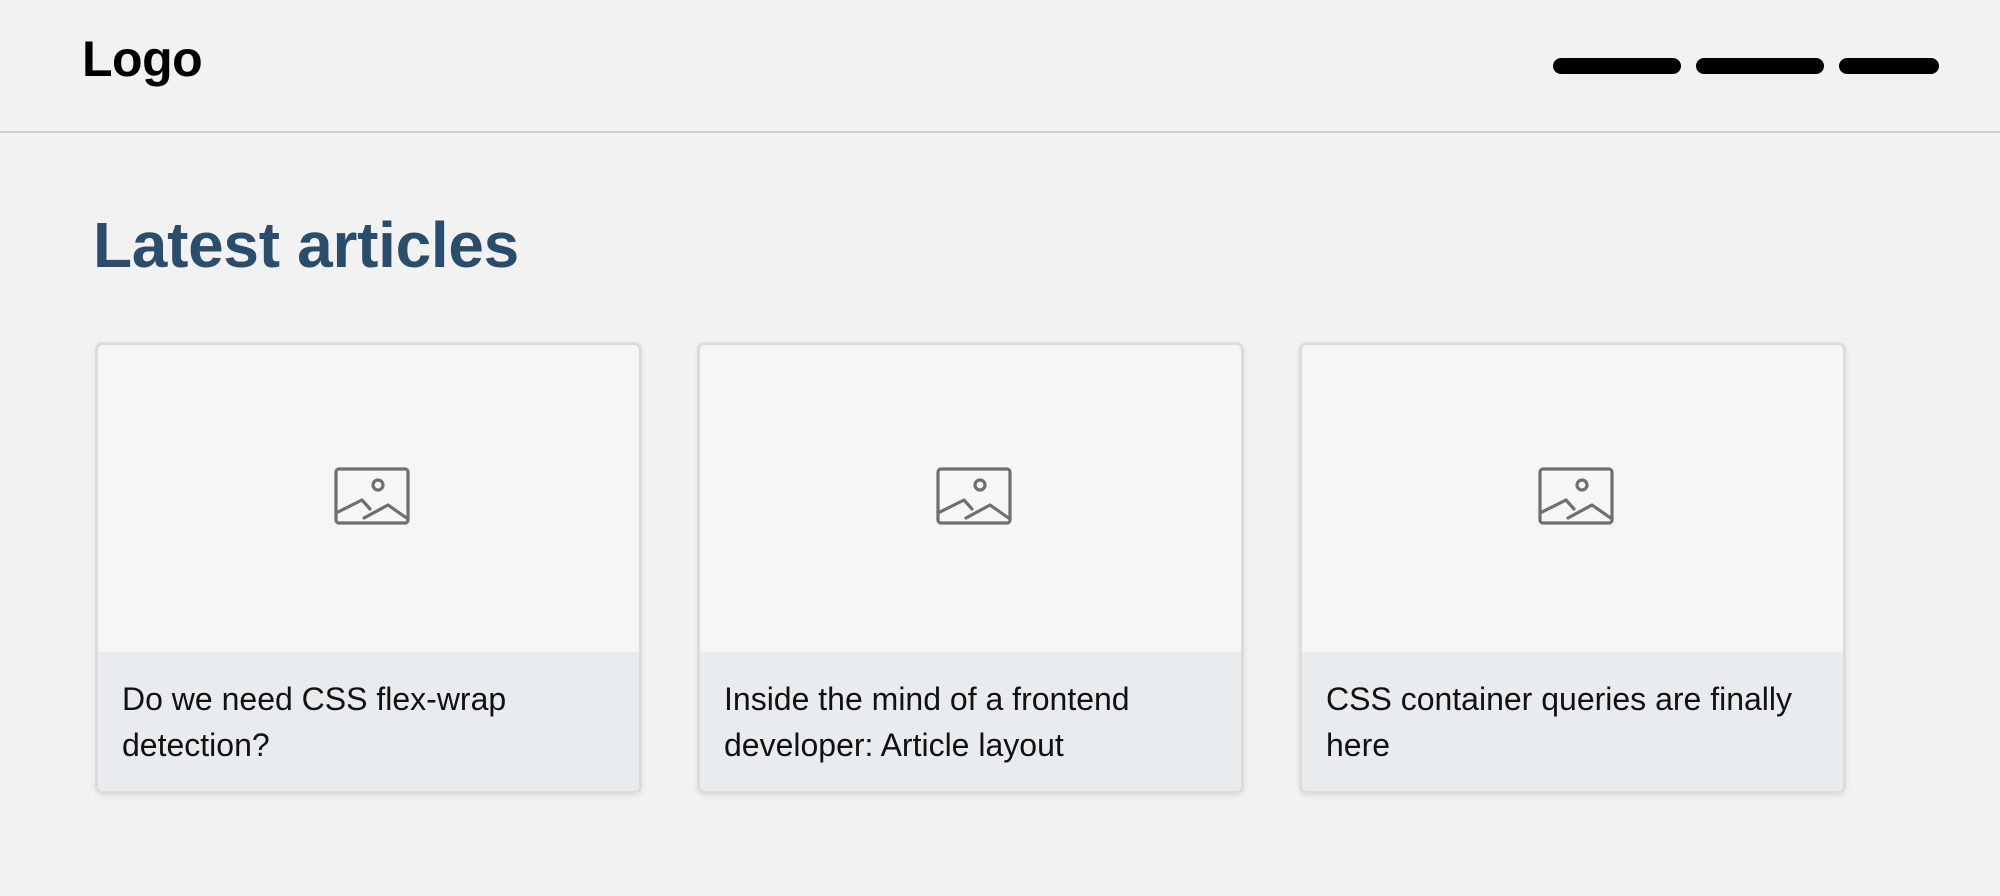  I want to click on article-card: CSS container queries are finally here, so click(1572, 568).